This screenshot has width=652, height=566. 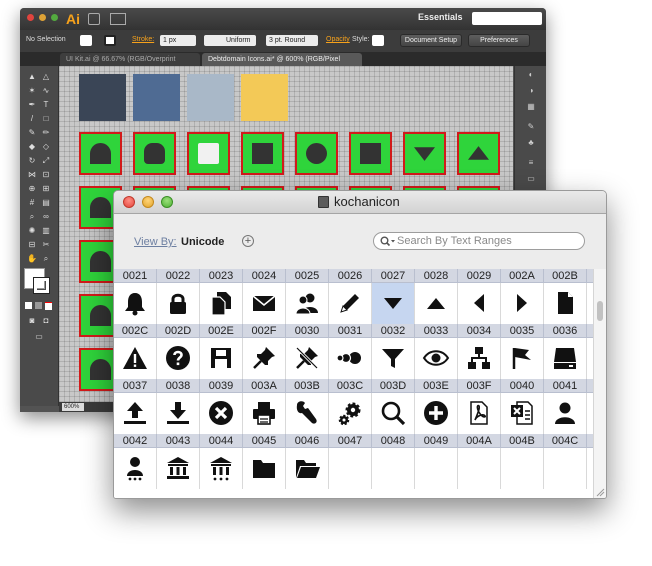 What do you see at coordinates (155, 242) in the screenshot?
I see `view-by-label: View By:` at bounding box center [155, 242].